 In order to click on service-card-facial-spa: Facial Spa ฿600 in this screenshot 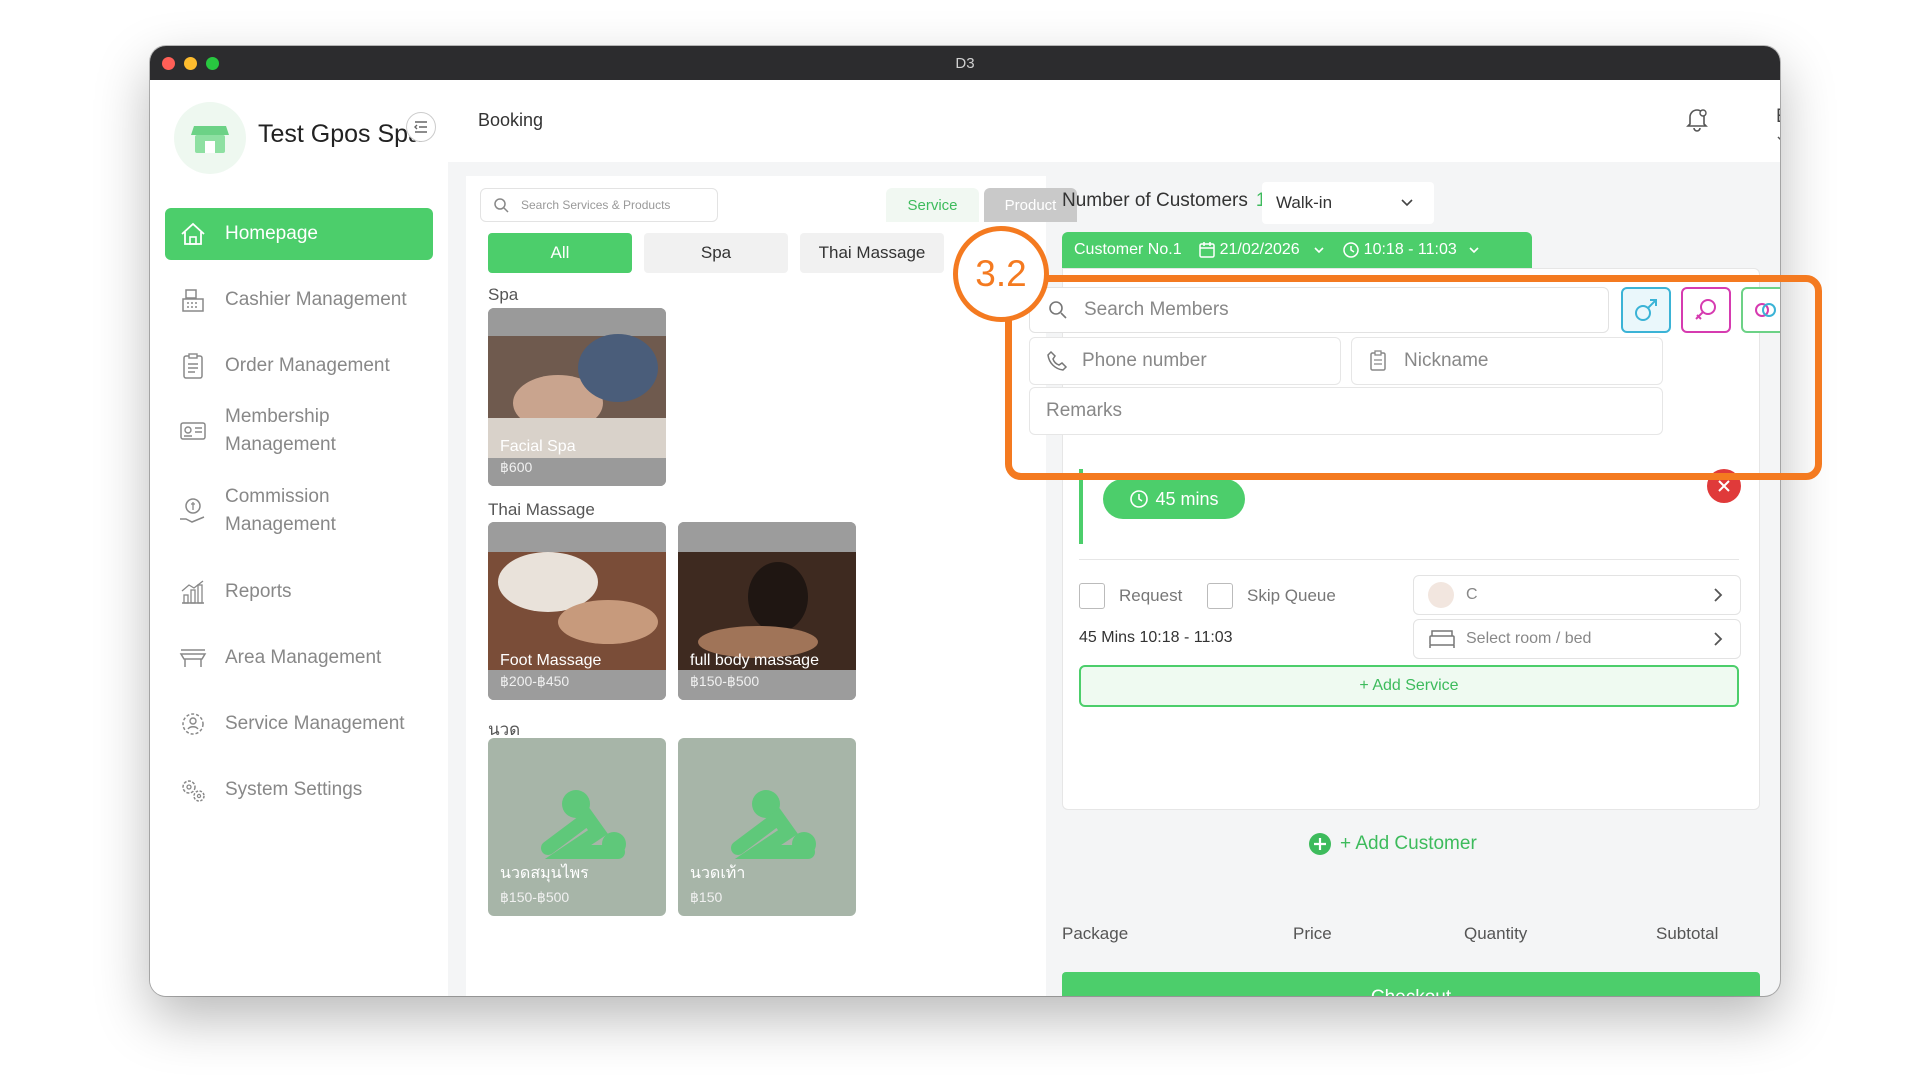, I will do `click(577, 397)`.